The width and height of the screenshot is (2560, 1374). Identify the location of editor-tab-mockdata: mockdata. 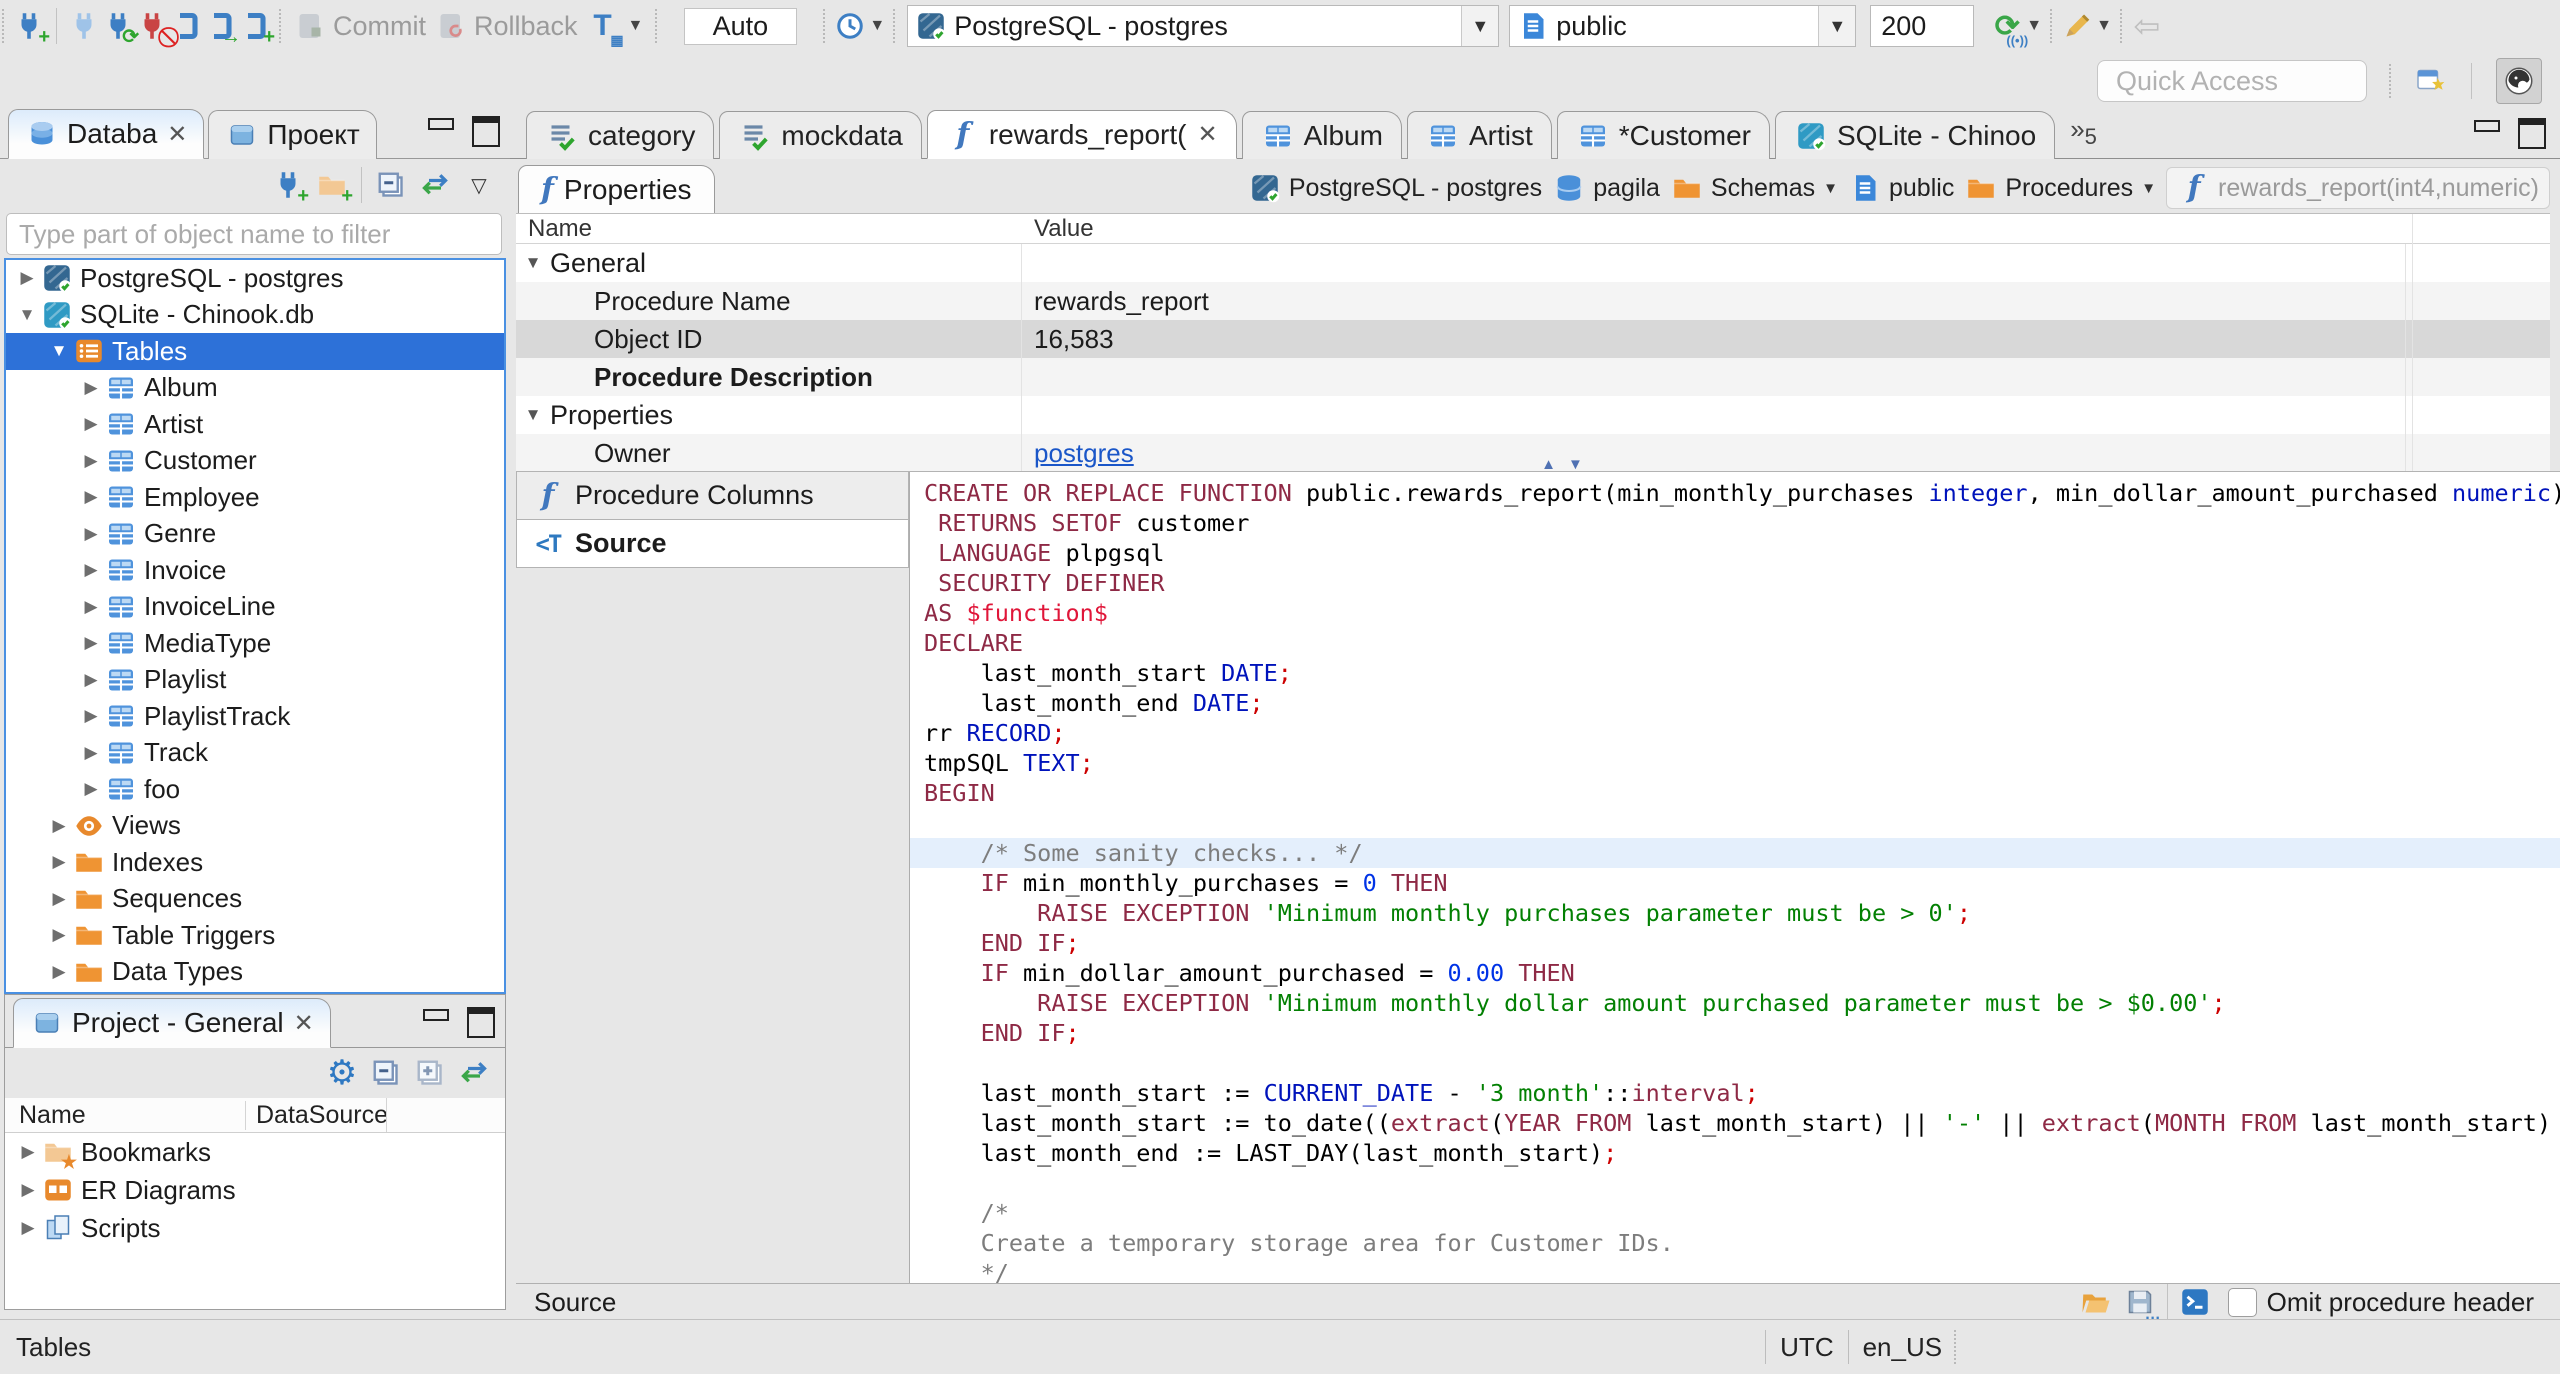
(820, 135).